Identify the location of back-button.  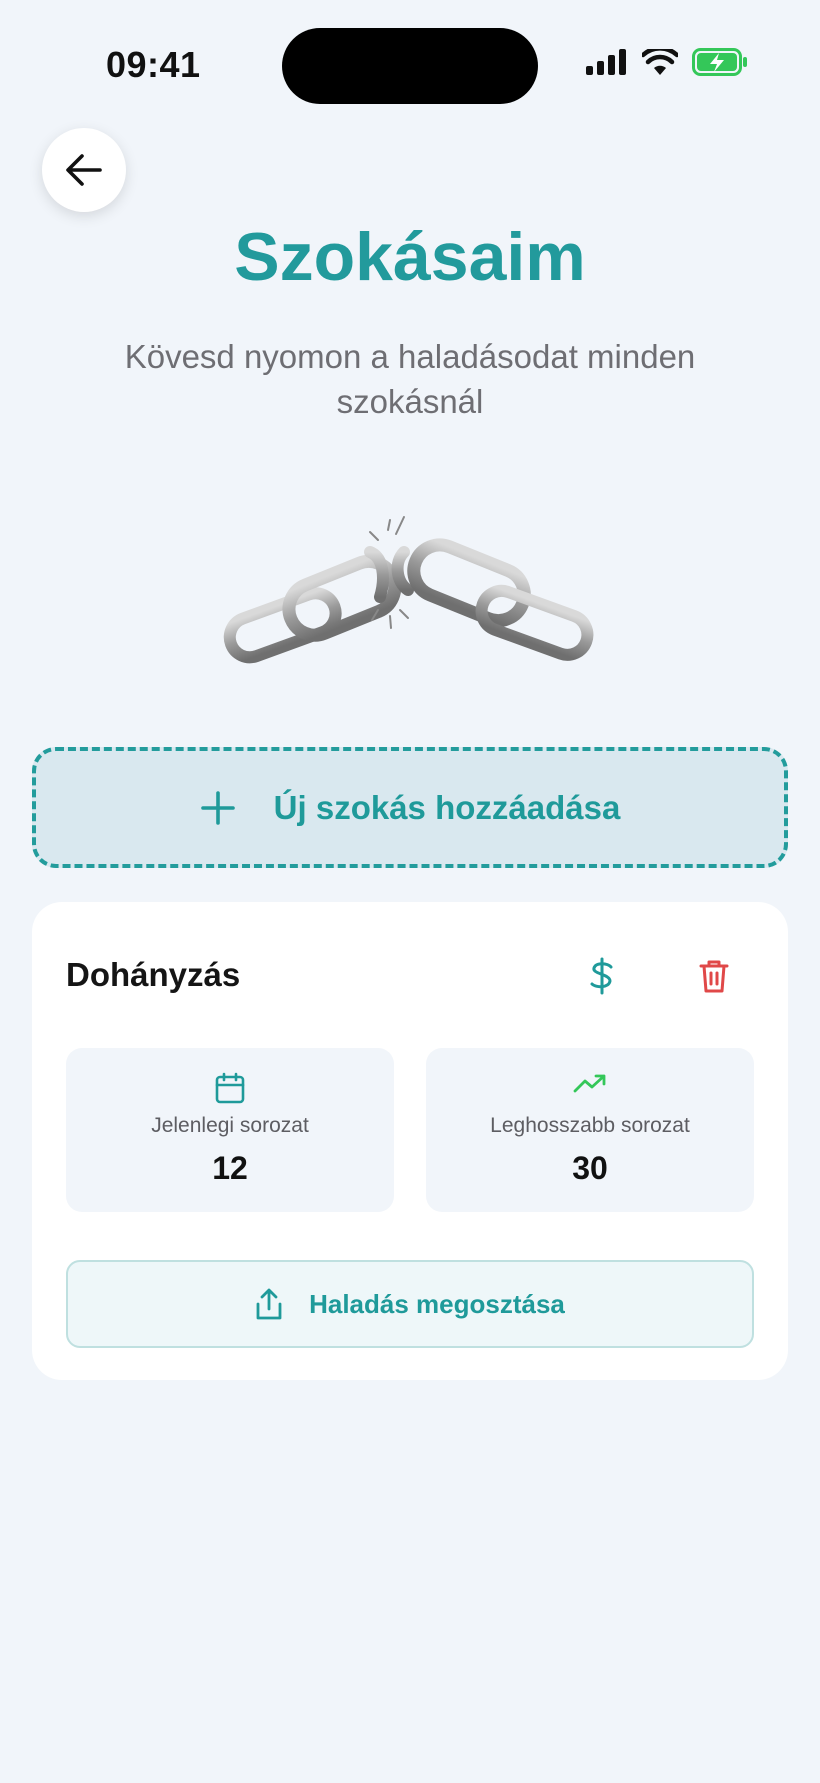
(84, 170).